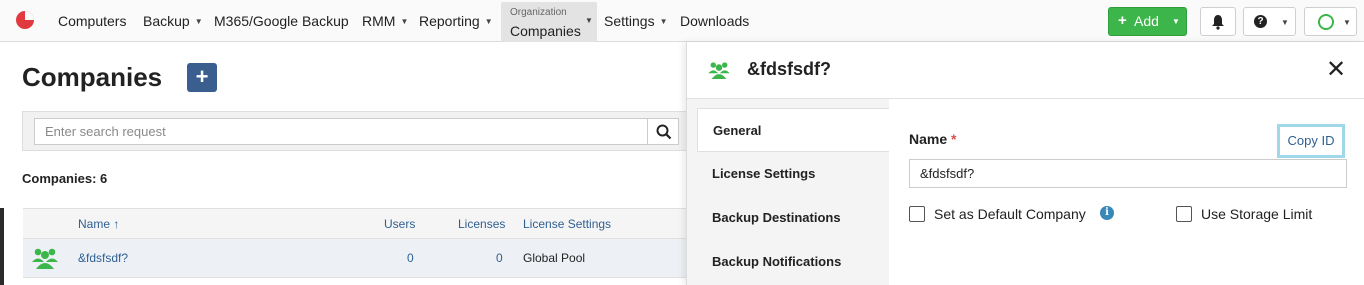 This screenshot has height=285, width=1364. Describe the element at coordinates (567, 224) in the screenshot. I see `column-header-license-settings: License Settings` at that location.